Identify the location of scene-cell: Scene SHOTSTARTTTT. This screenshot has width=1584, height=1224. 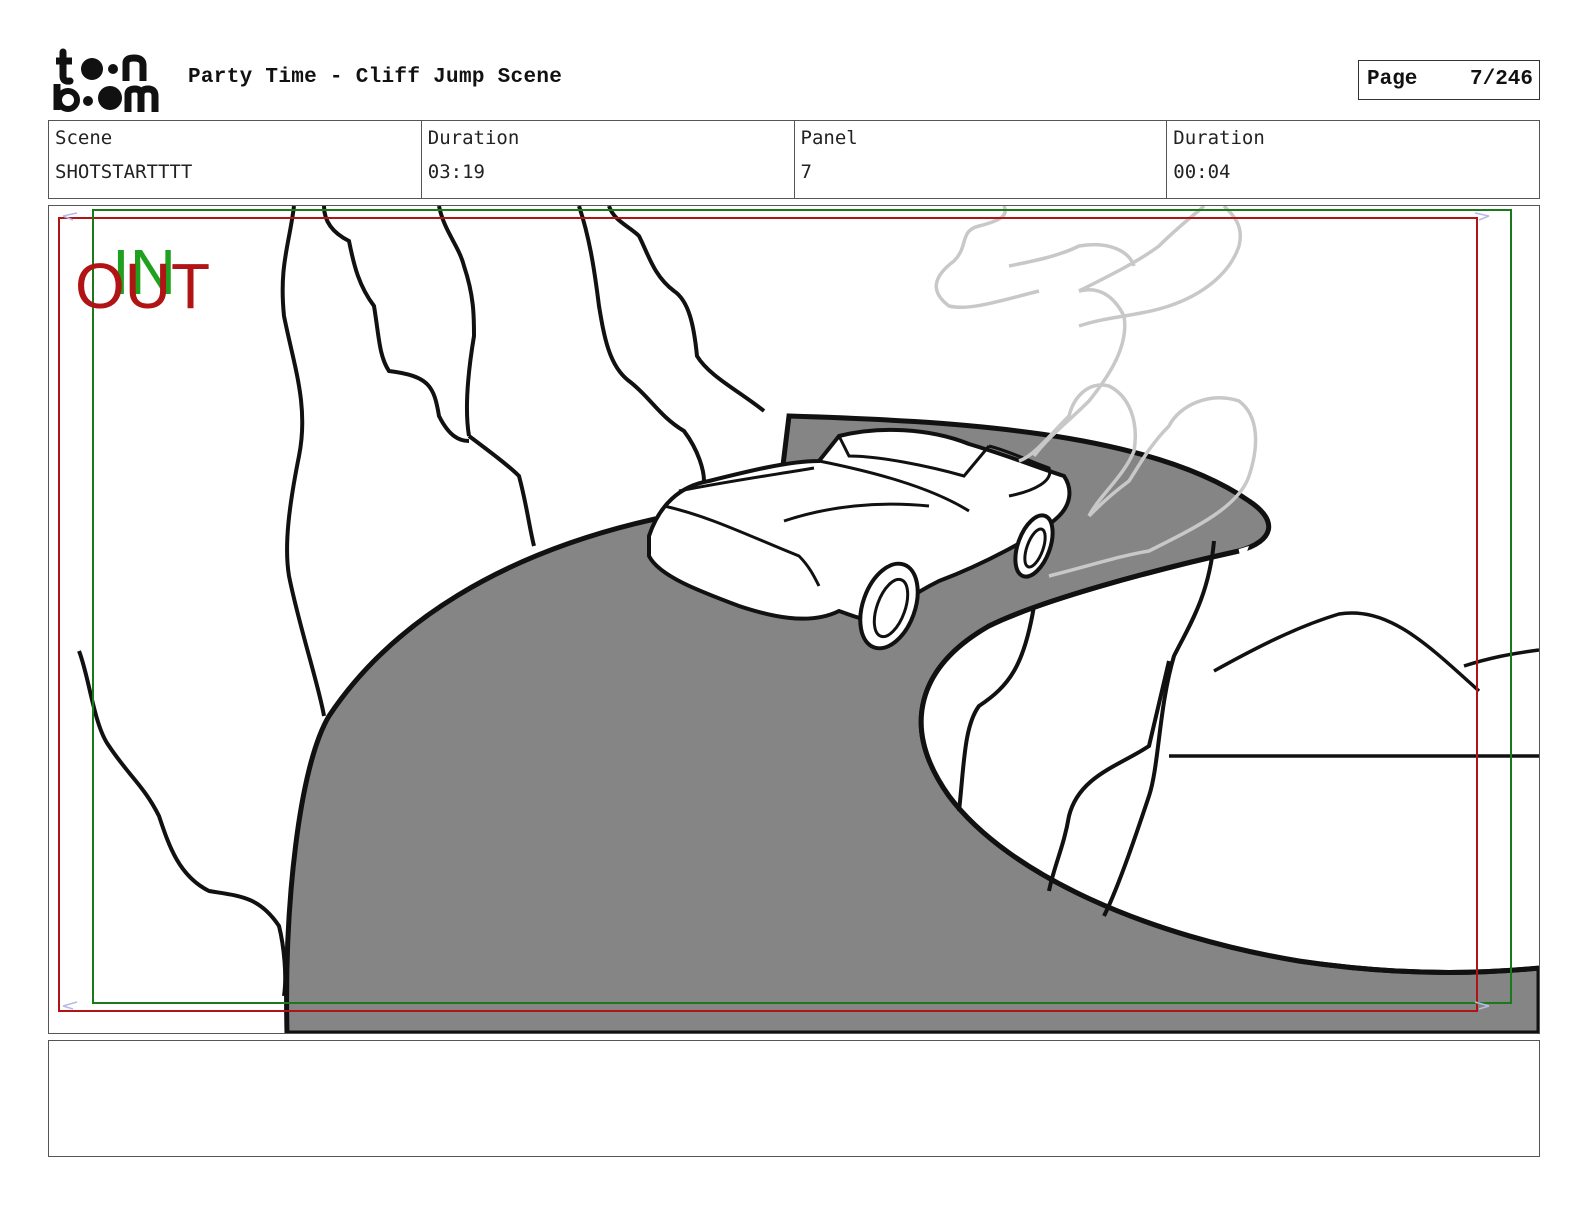
(235, 159).